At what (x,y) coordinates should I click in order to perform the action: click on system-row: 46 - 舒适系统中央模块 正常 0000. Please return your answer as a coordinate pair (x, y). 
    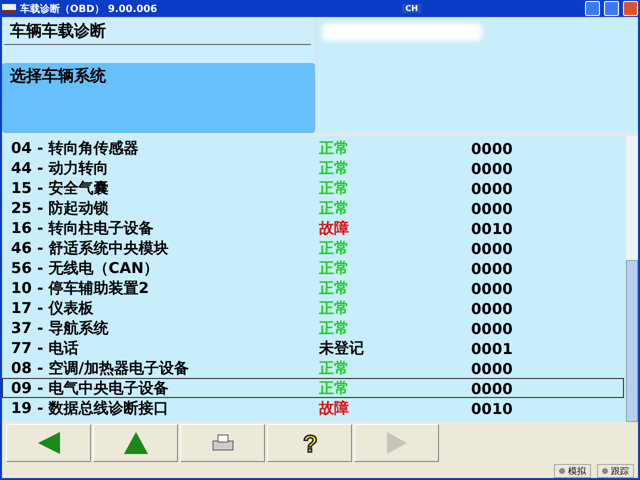
    Looking at the image, I should click on (313, 248).